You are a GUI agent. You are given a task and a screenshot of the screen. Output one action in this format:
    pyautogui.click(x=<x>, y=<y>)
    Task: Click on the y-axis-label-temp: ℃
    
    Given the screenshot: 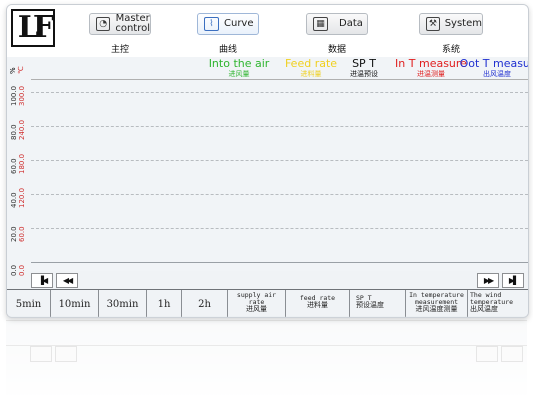 What is the action you would take?
    pyautogui.click(x=21, y=70)
    